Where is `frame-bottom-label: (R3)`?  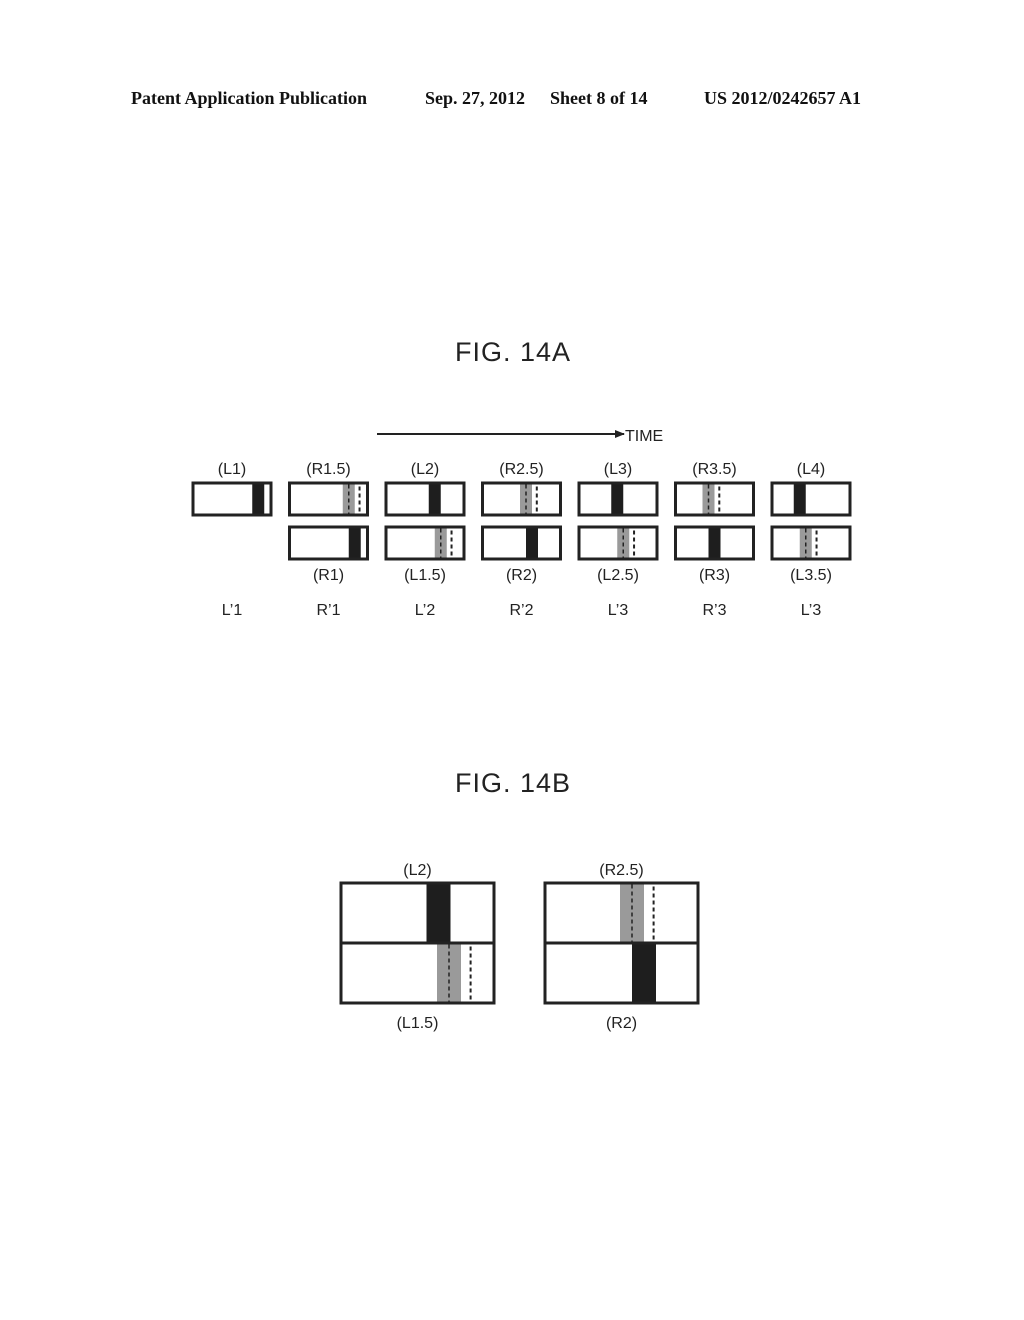 frame-bottom-label: (R3) is located at coordinates (714, 575).